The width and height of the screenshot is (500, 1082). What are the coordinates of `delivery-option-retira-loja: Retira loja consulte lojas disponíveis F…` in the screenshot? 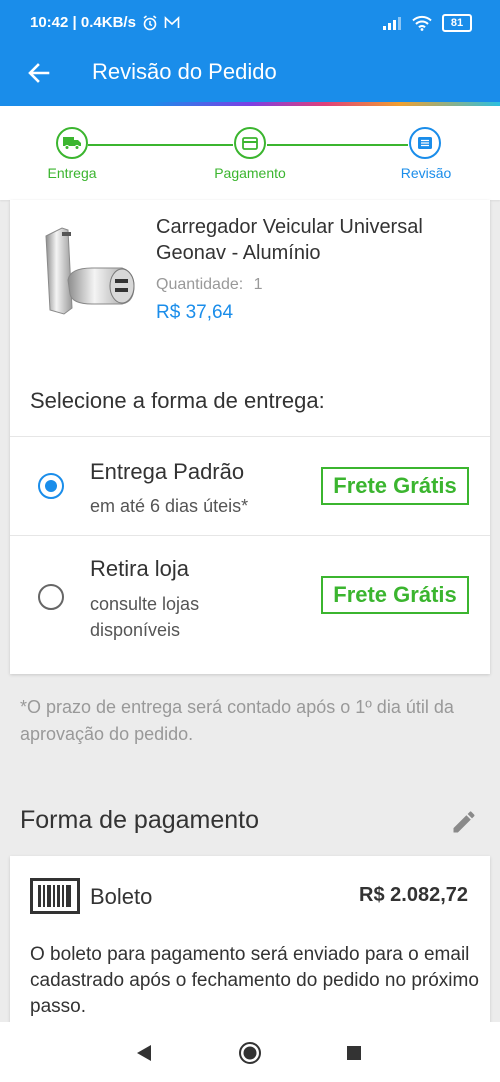 It's located at (250, 601).